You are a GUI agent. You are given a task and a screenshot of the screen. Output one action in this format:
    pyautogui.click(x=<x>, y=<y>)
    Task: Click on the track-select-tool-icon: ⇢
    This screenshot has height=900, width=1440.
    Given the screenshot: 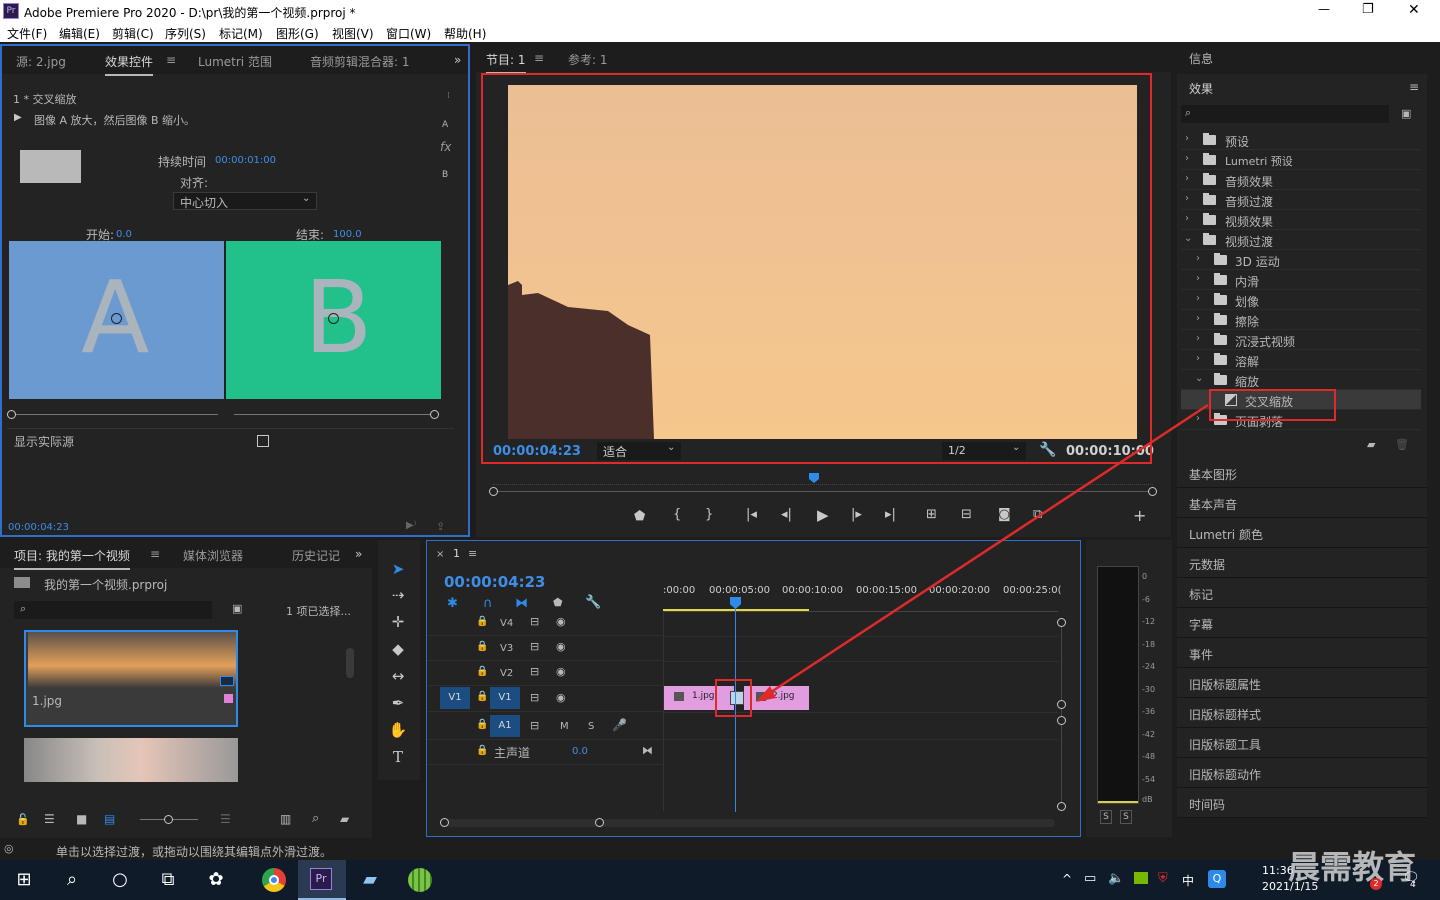 What is the action you would take?
    pyautogui.click(x=398, y=595)
    